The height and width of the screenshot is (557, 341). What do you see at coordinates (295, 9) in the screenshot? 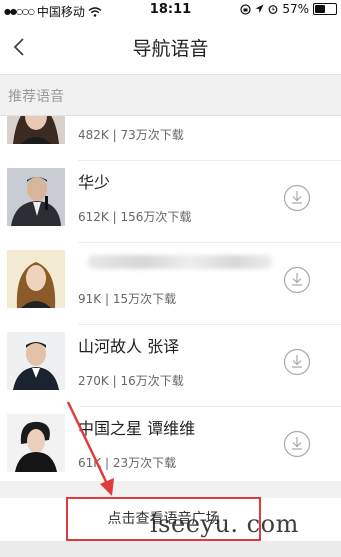
I see `battery-percent: 57%` at bounding box center [295, 9].